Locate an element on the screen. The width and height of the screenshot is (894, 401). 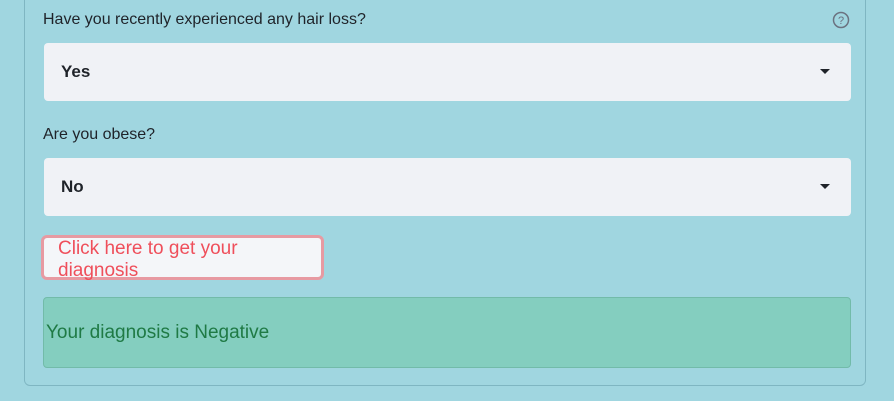
get-diagnosis-button: Click here to get your diagnosis is located at coordinates (182, 258).